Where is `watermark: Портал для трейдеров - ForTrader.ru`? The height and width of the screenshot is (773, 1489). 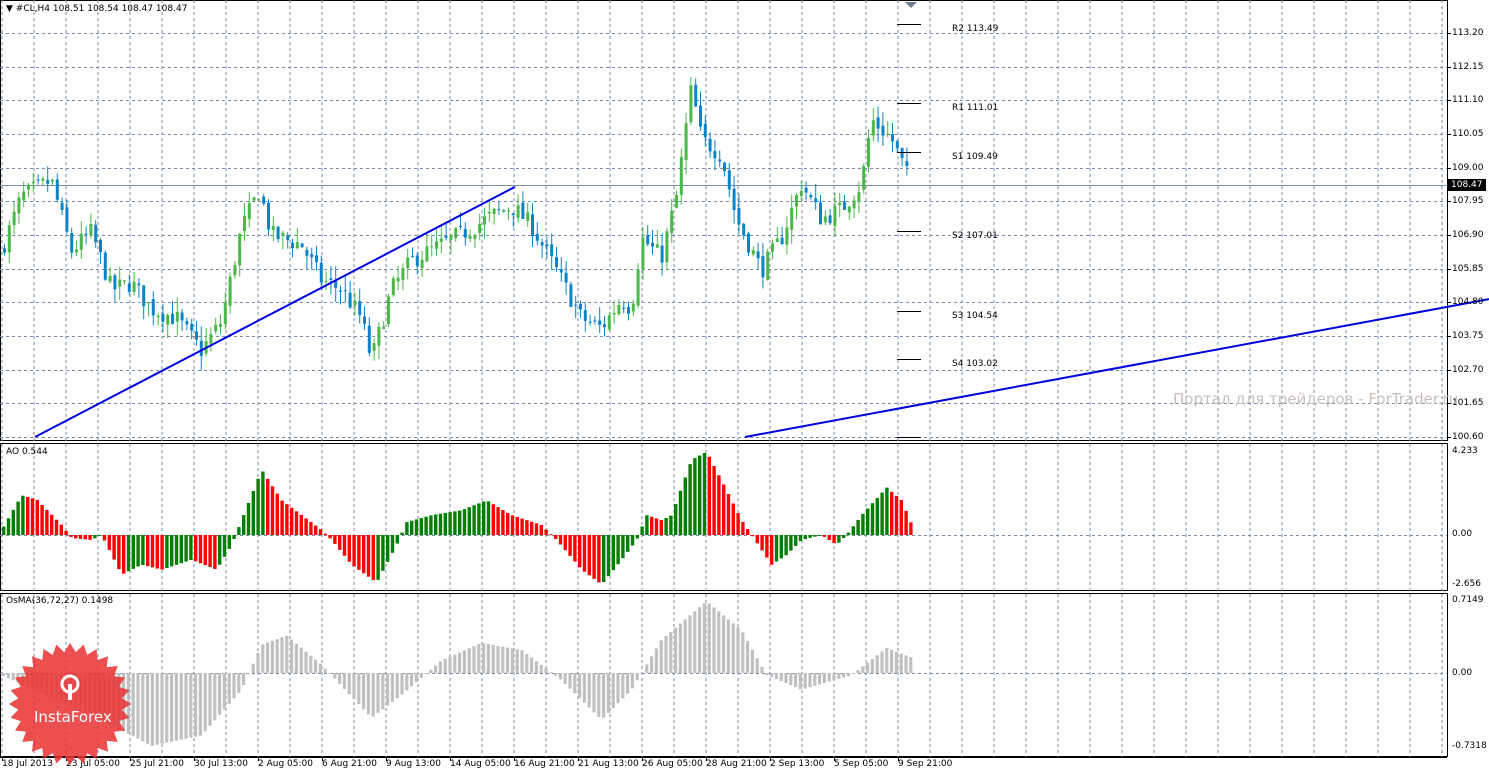 watermark: Портал для трейдеров - ForTrader.ru is located at coordinates (1316, 399).